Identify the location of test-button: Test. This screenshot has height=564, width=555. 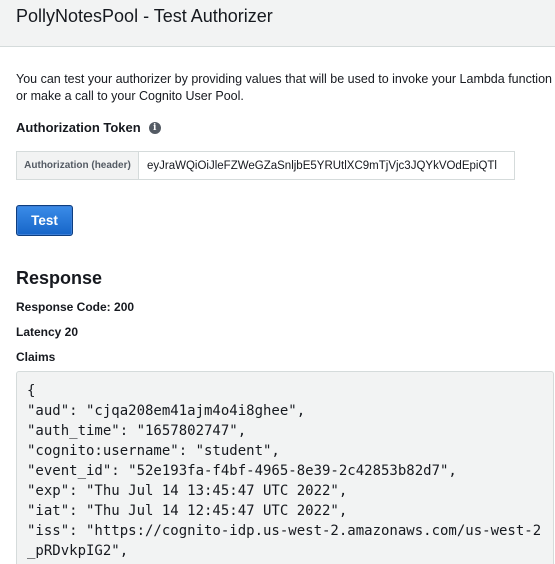
(44, 220).